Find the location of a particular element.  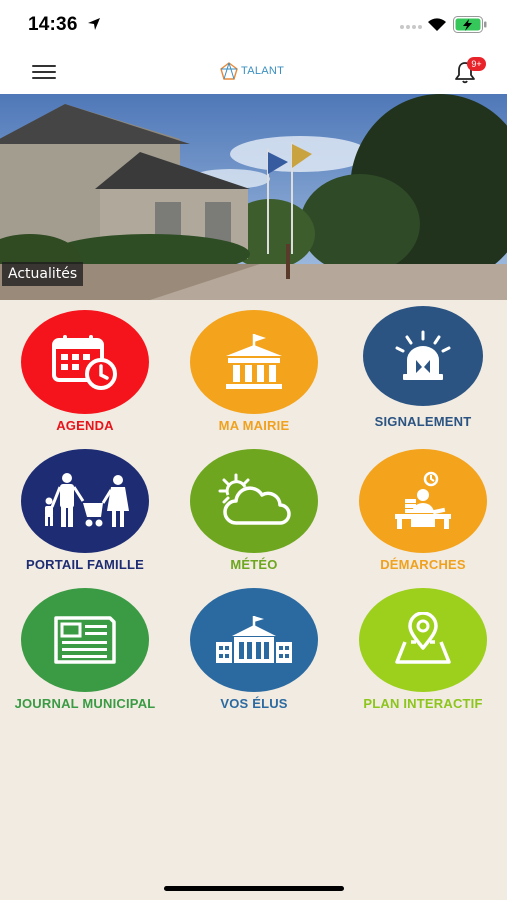

tile-signalement-circle is located at coordinates (423, 356).